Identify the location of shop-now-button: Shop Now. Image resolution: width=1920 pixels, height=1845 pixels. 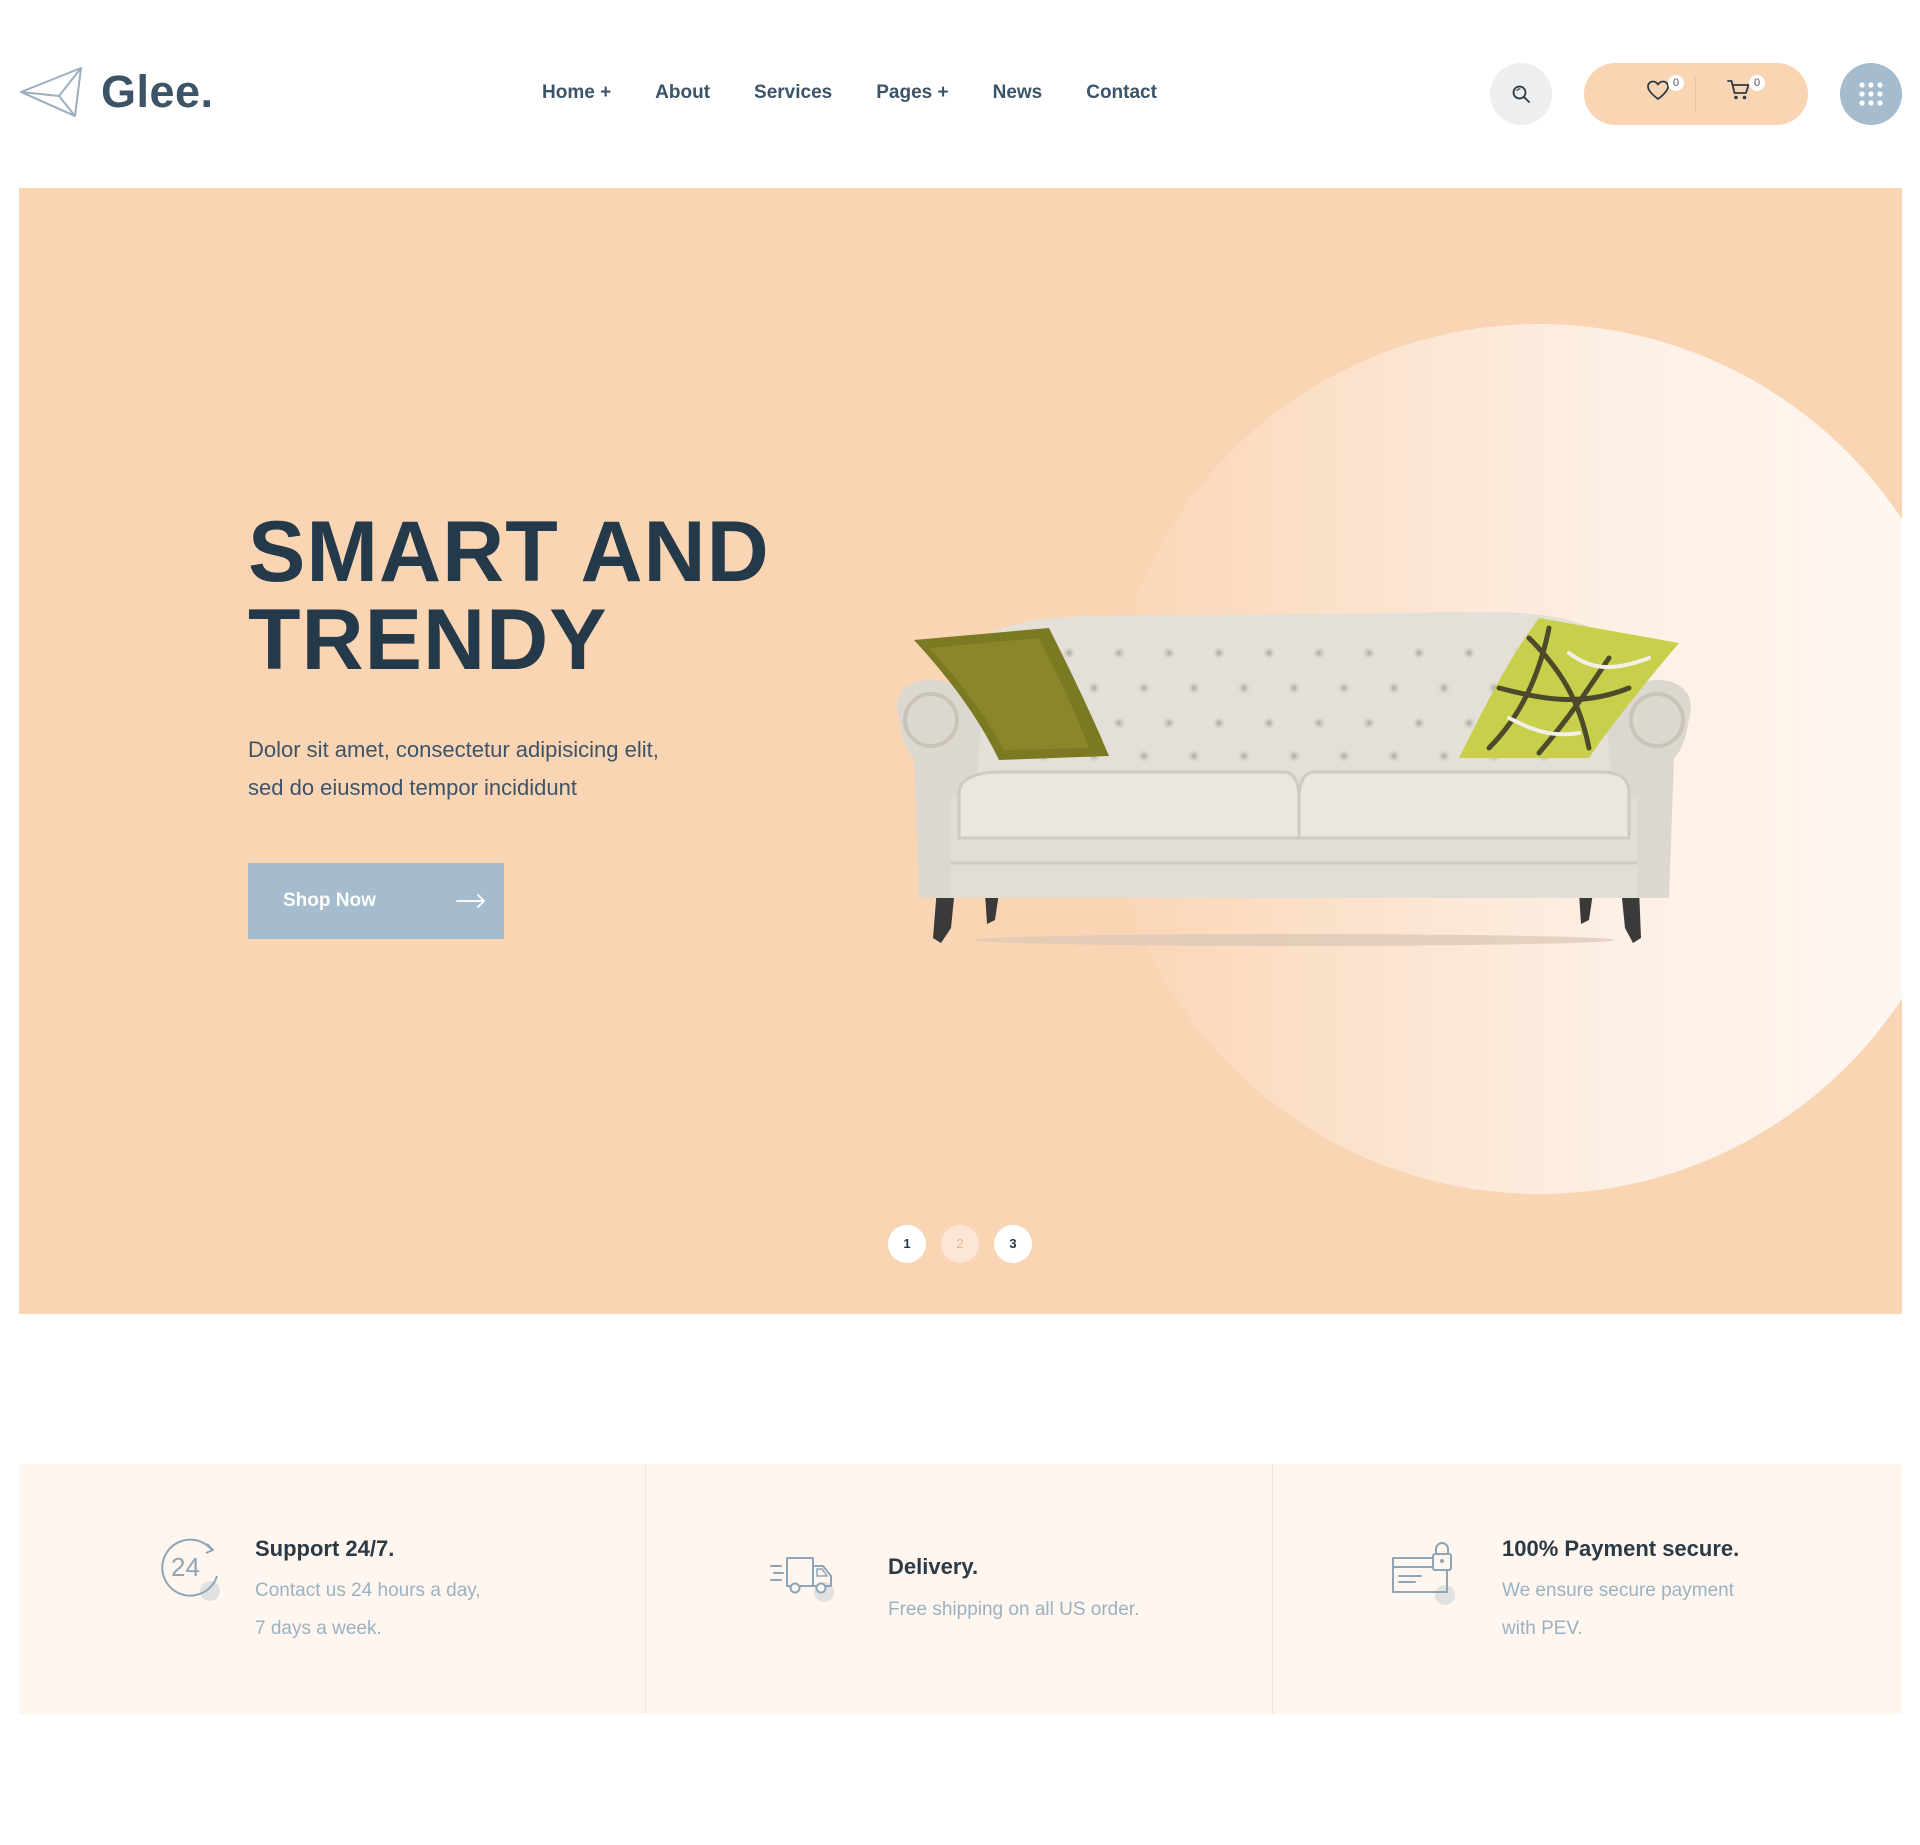
(376, 901).